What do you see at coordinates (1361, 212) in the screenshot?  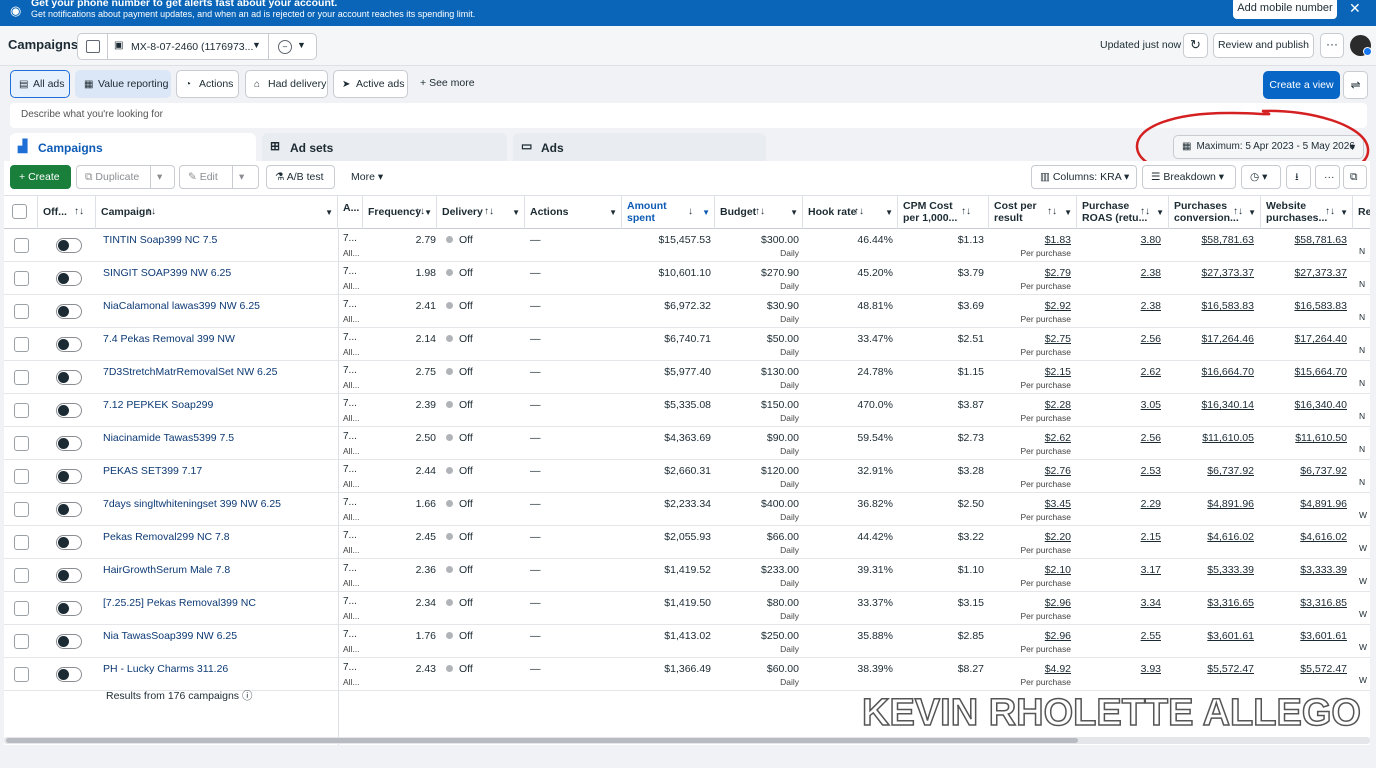 I see `column-header-results: Re` at bounding box center [1361, 212].